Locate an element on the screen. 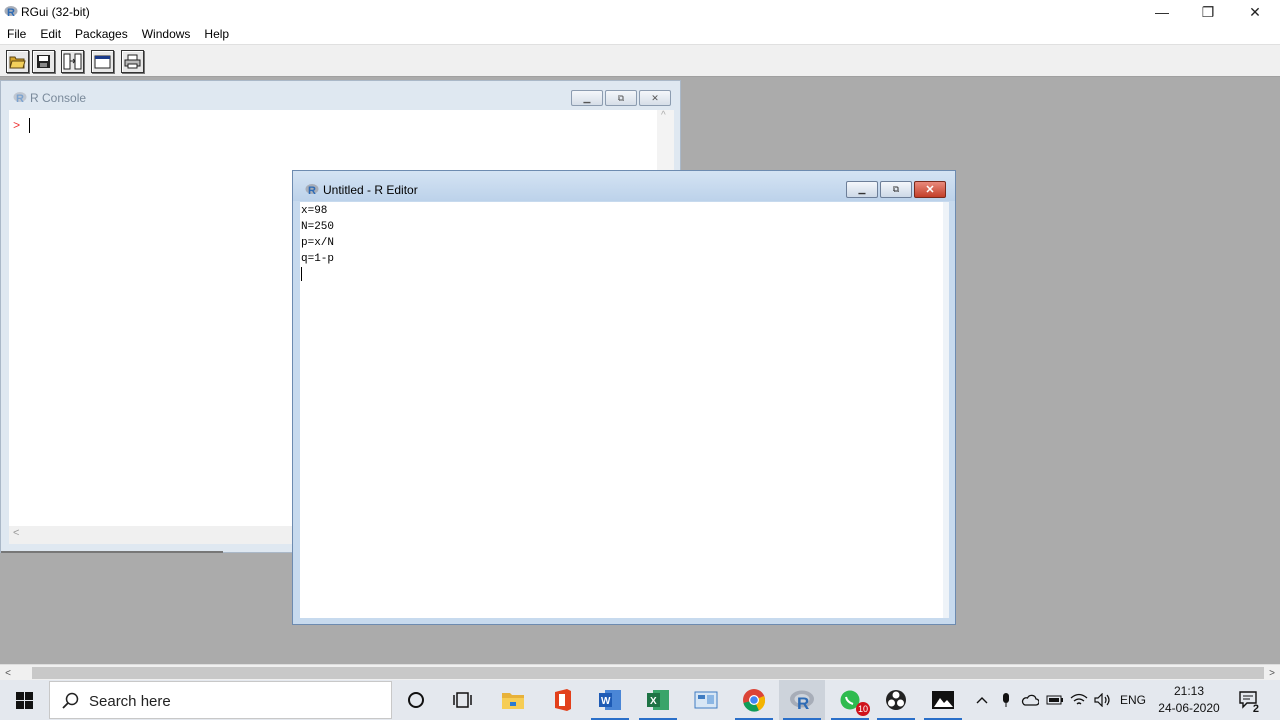  search-placeholder: Search here is located at coordinates (130, 701).